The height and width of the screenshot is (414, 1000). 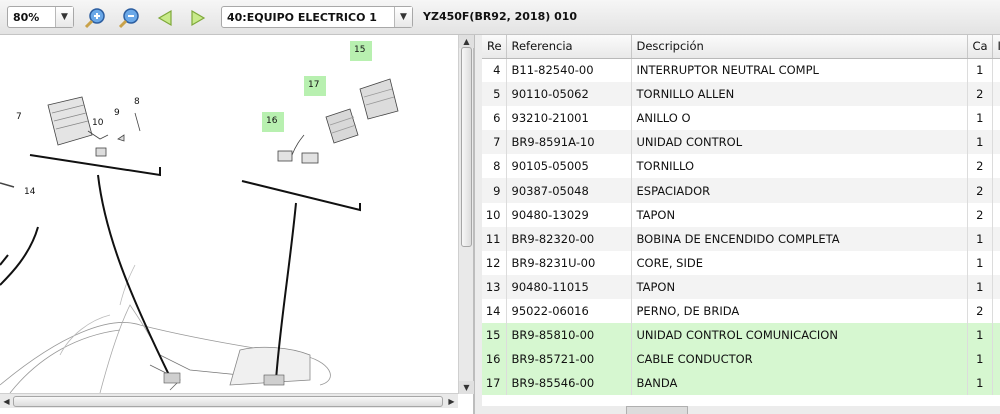 What do you see at coordinates (19, 117) in the screenshot?
I see `callout-7: 7` at bounding box center [19, 117].